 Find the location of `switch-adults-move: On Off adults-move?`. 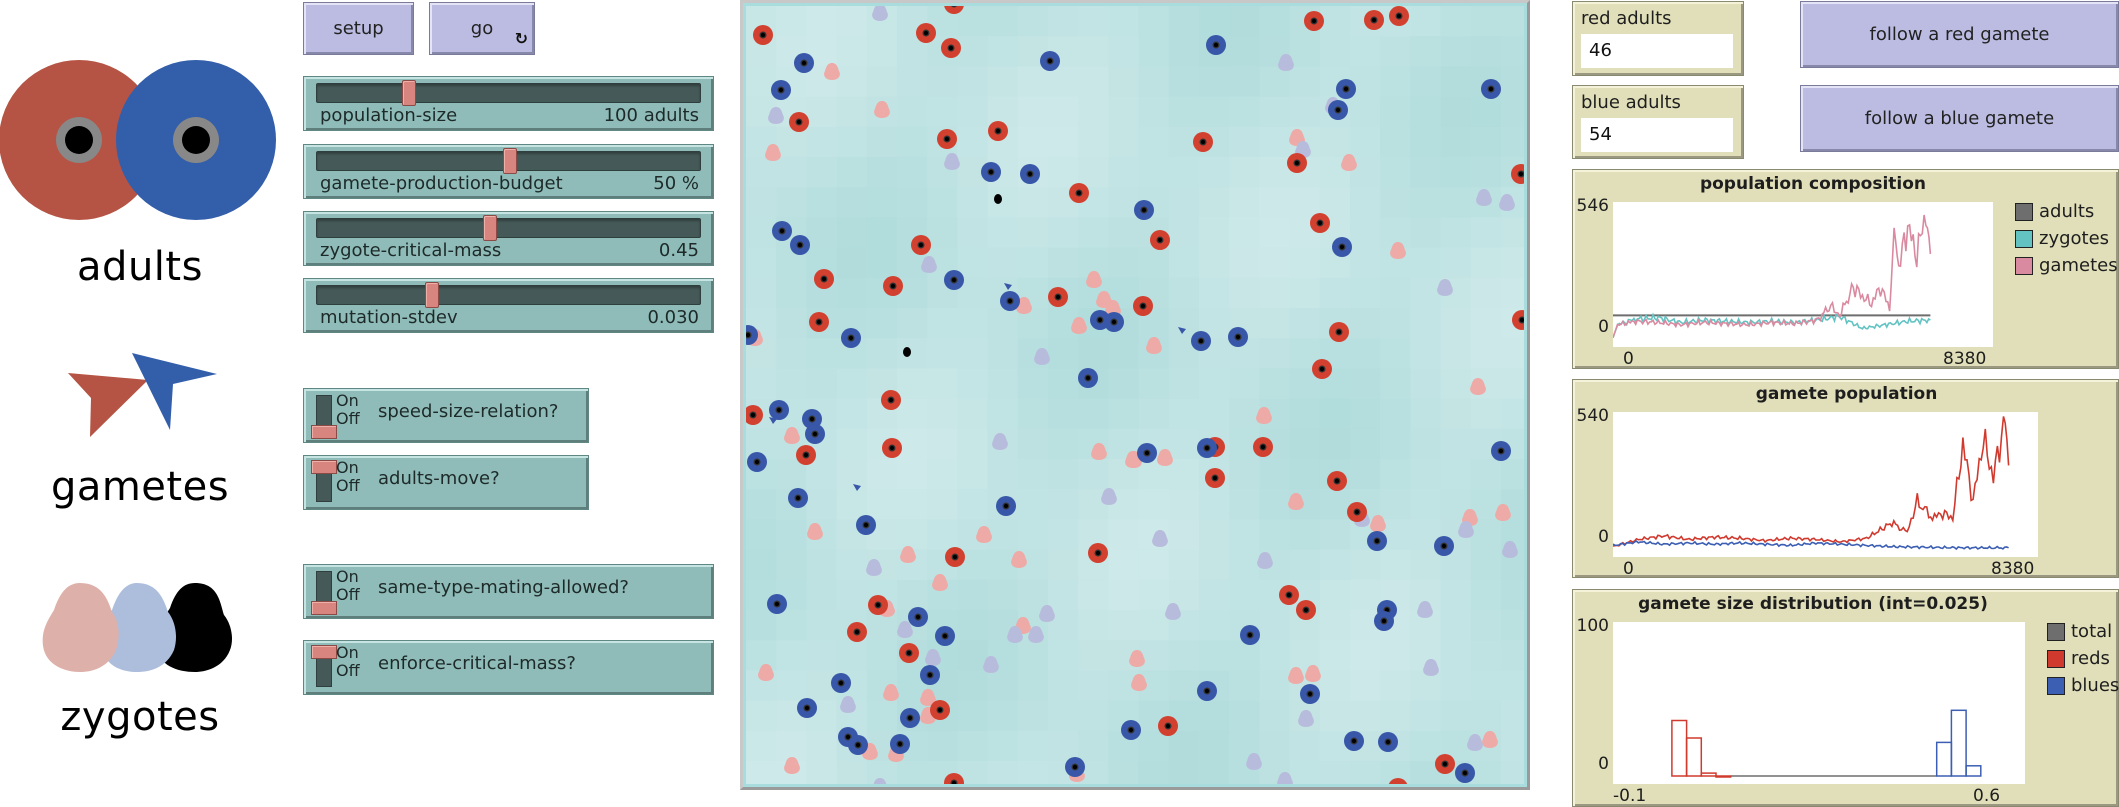

switch-adults-move: On Off adults-move? is located at coordinates (446, 482).